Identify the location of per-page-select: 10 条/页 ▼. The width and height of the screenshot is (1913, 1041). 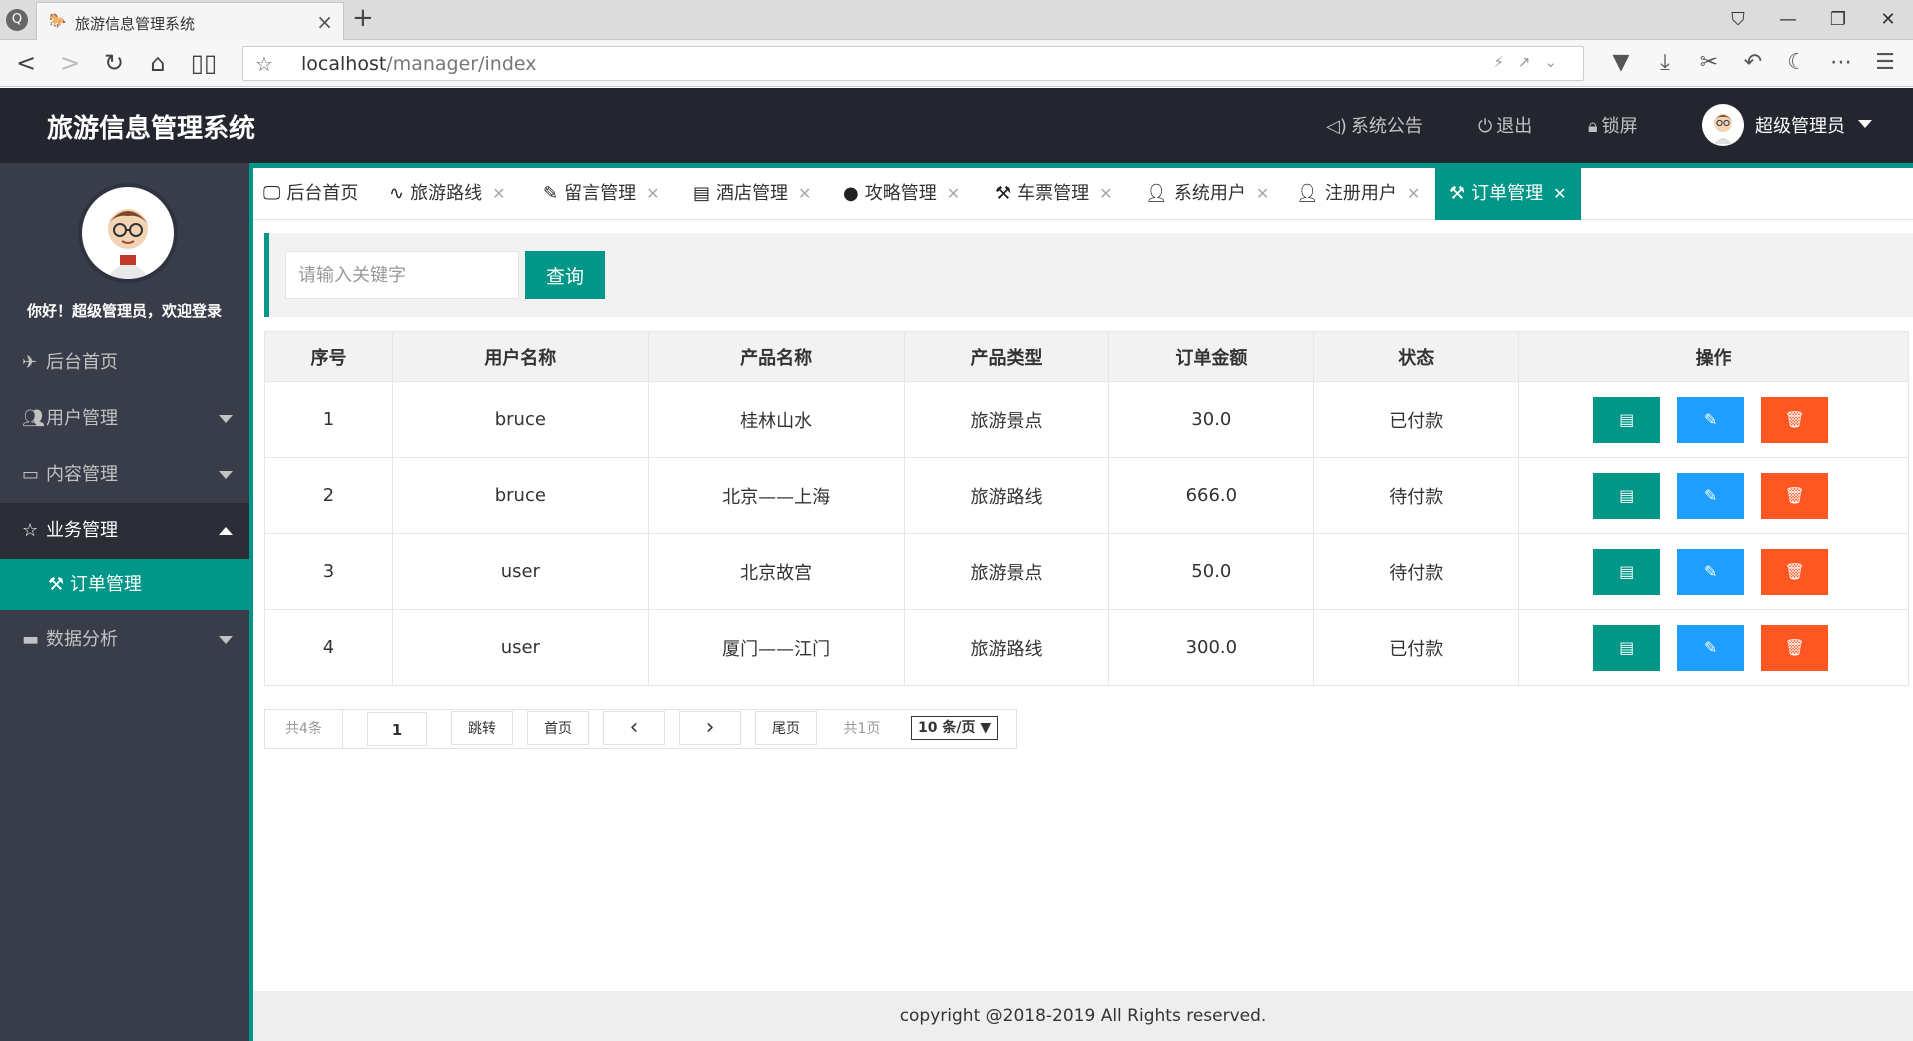
(955, 728).